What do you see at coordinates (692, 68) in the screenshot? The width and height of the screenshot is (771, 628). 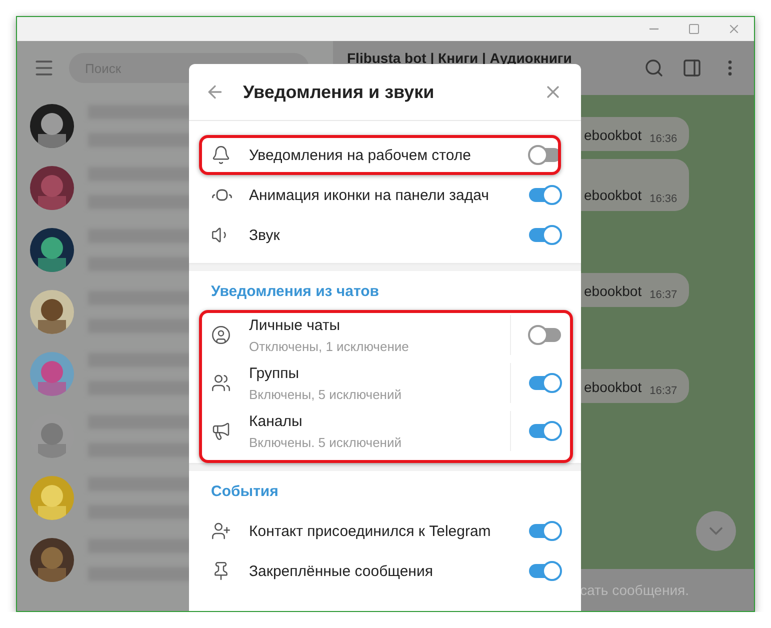 I see `panel-icon` at bounding box center [692, 68].